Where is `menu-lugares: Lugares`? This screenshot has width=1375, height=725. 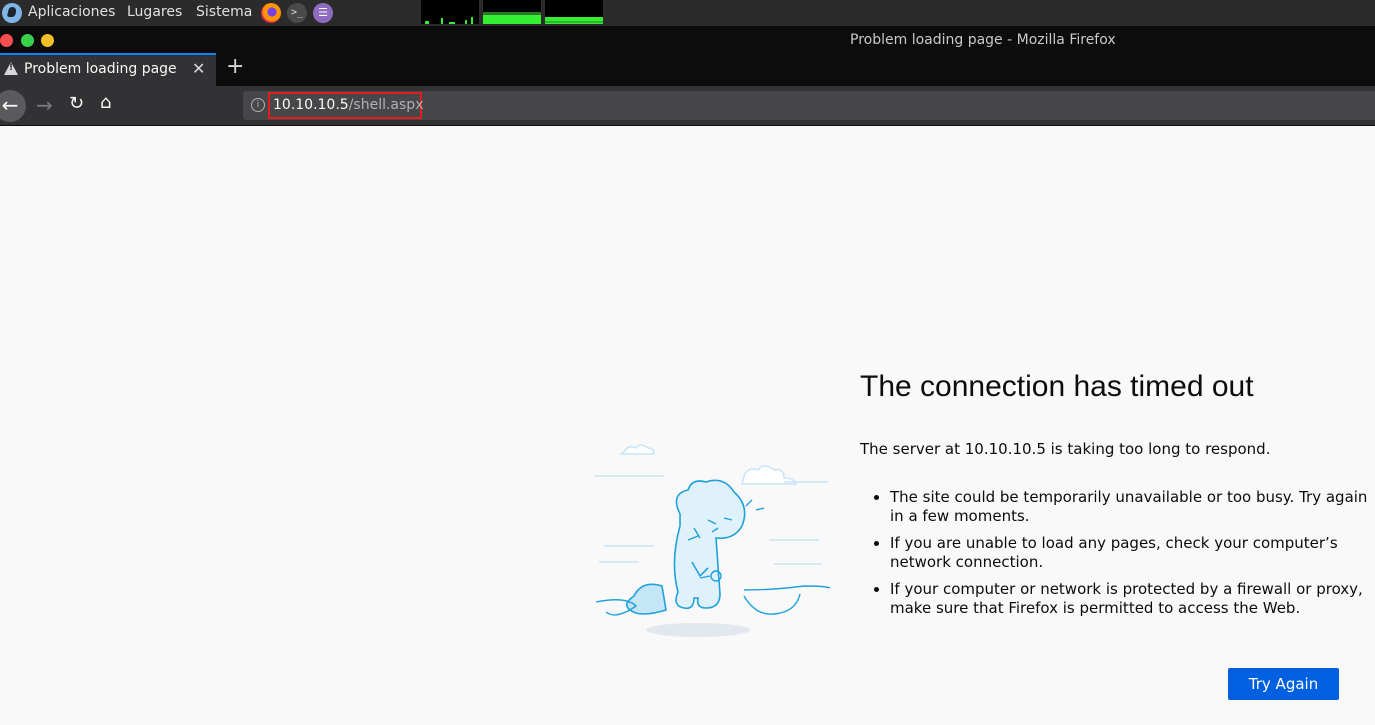 menu-lugares: Lugares is located at coordinates (154, 12).